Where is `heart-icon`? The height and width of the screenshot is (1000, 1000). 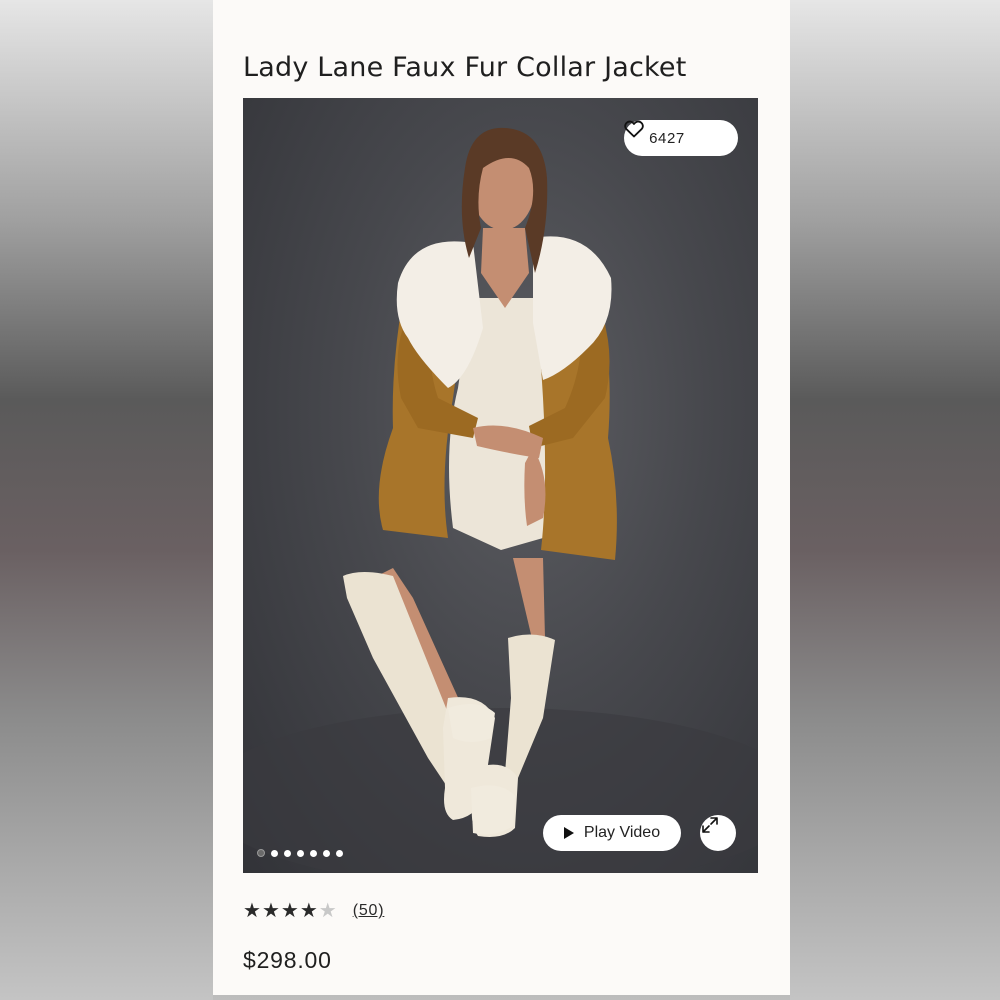 heart-icon is located at coordinates (668, 133).